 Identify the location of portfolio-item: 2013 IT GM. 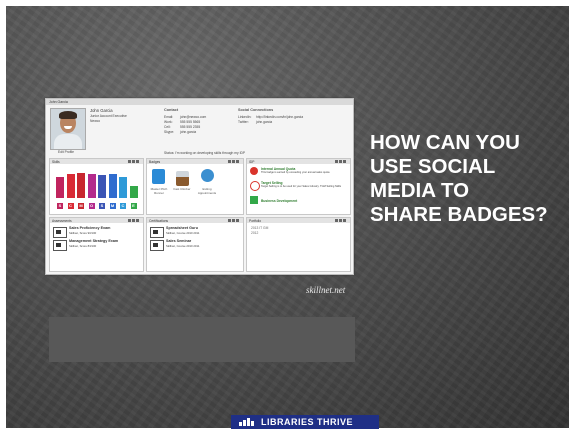
(259, 228).